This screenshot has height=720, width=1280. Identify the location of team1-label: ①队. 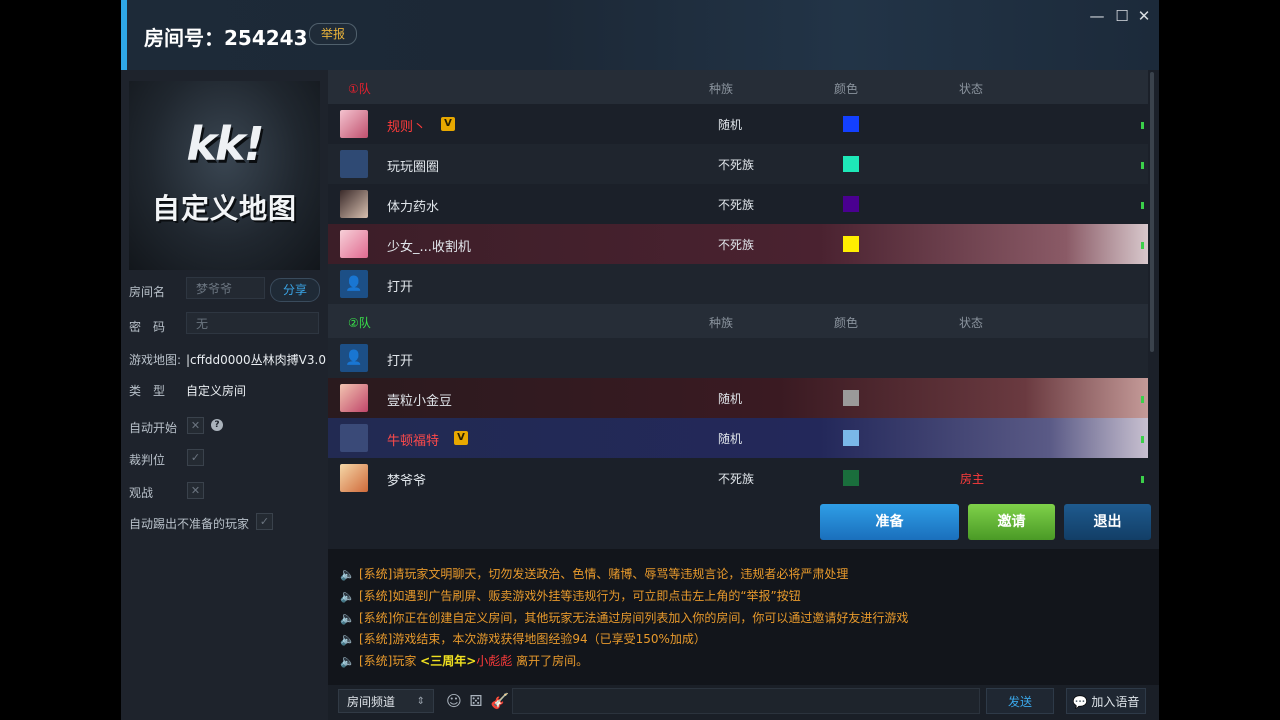
(359, 89).